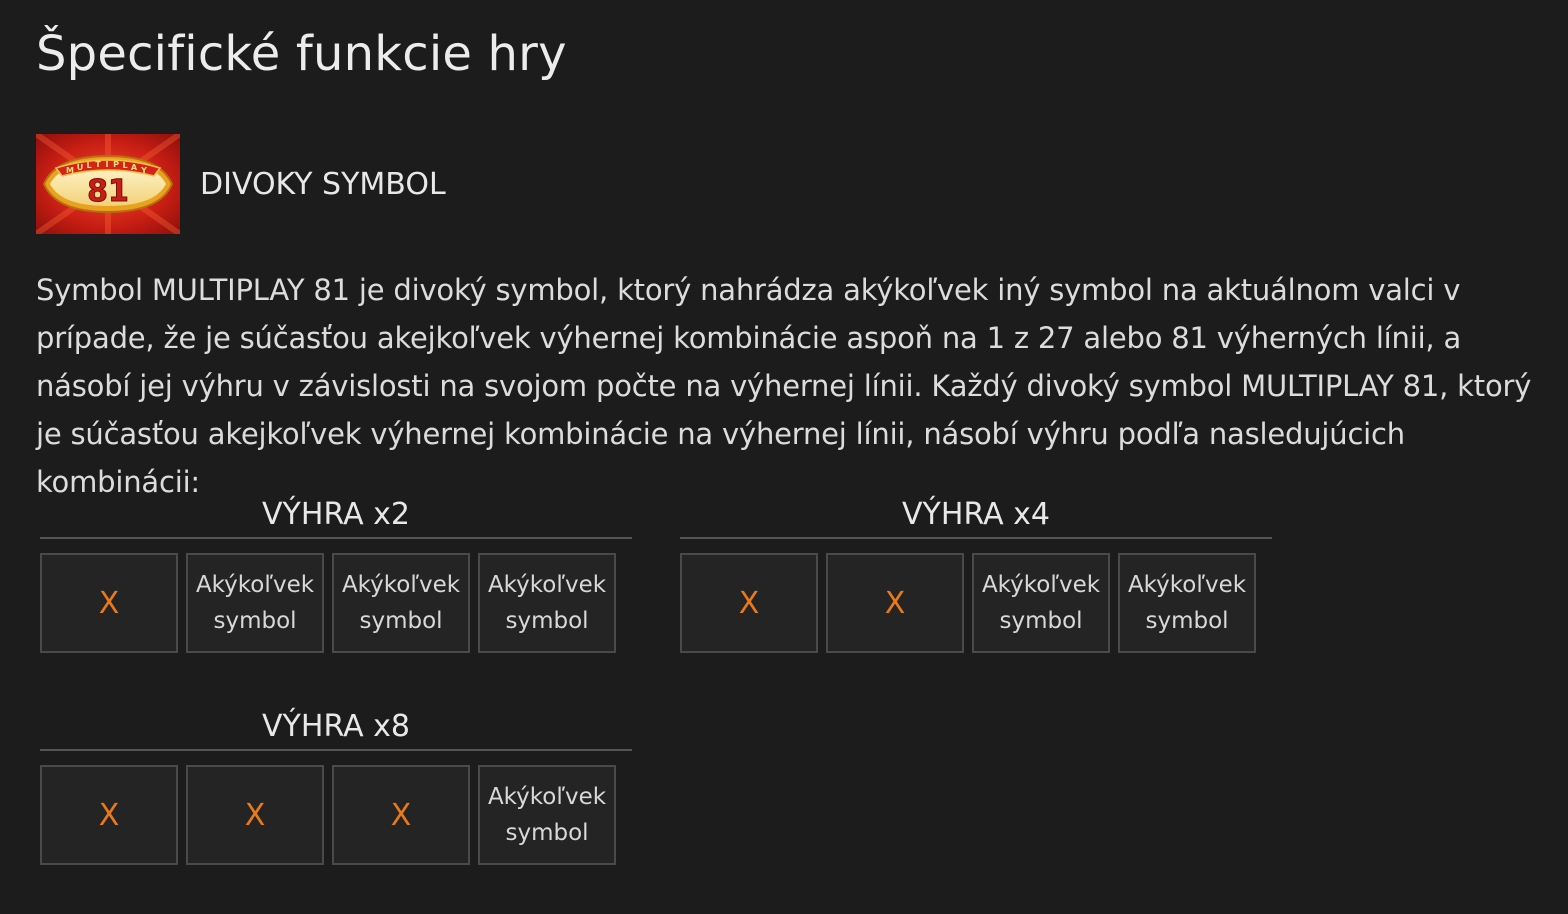  Describe the element at coordinates (976, 516) in the screenshot. I see `combo-title: VÝHRA x4` at that location.